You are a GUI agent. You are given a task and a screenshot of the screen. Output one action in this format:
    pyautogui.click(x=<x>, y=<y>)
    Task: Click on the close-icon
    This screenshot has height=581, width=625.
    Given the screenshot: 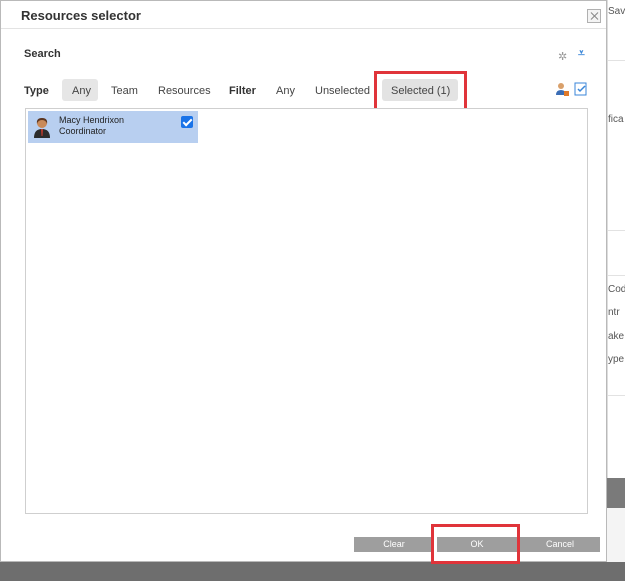 What is the action you would take?
    pyautogui.click(x=594, y=16)
    